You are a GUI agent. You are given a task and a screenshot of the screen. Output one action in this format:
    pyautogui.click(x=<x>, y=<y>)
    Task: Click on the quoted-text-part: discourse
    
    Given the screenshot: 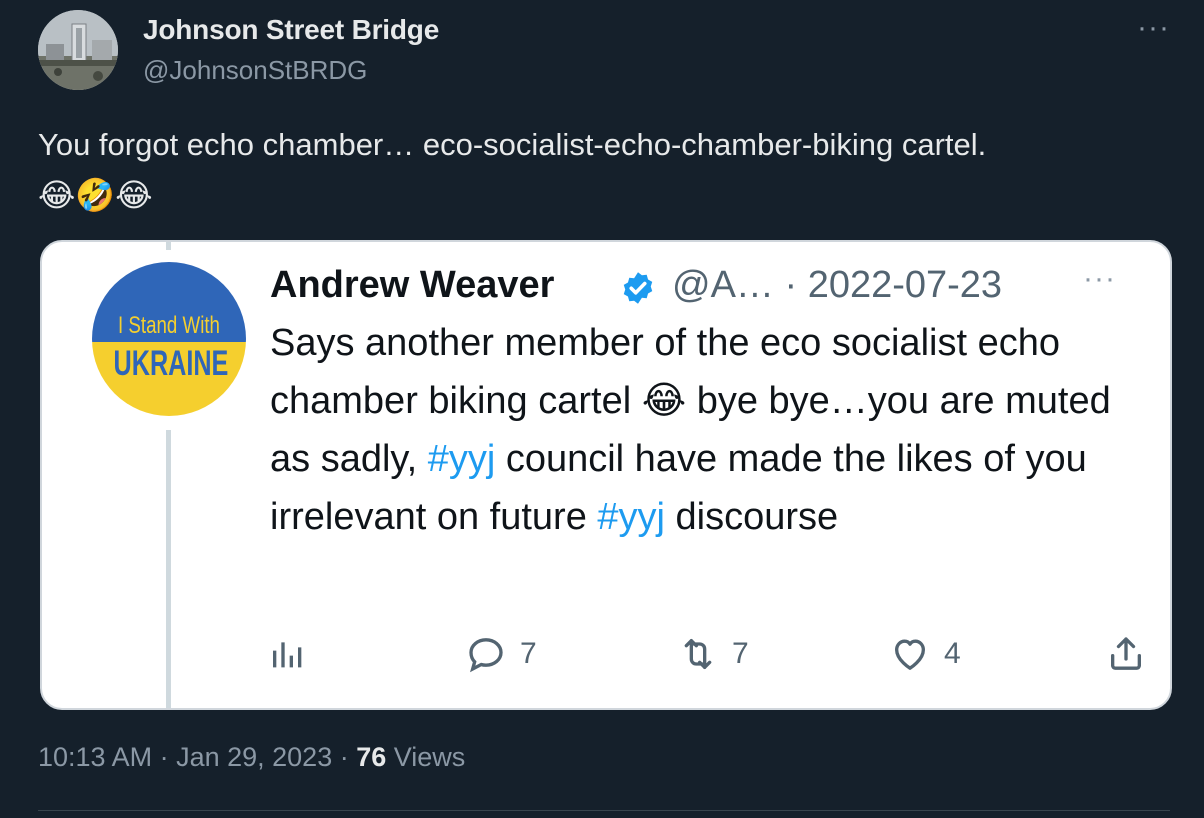 What is the action you would take?
    pyautogui.click(x=751, y=517)
    